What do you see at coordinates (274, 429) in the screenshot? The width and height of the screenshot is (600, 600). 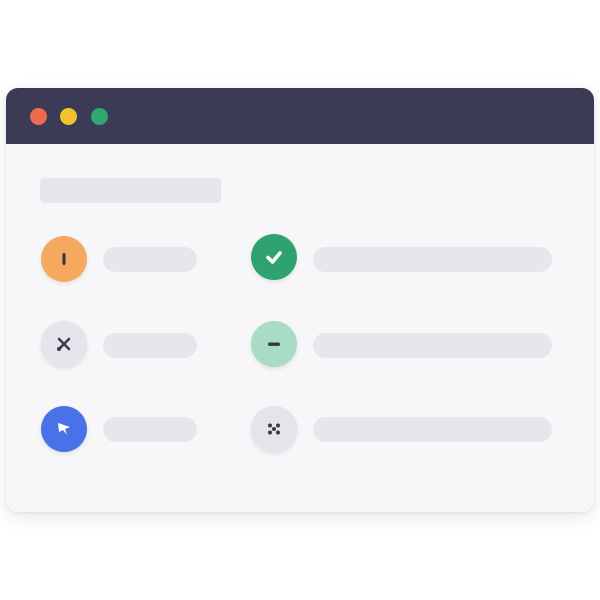 I see `dots-icon` at bounding box center [274, 429].